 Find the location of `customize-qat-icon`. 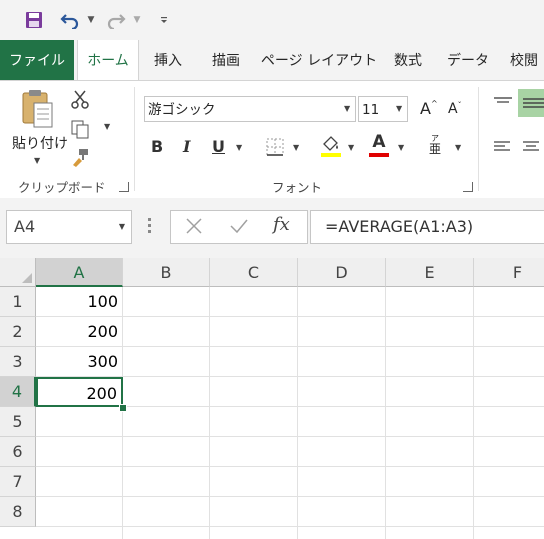

customize-qat-icon is located at coordinates (164, 20).